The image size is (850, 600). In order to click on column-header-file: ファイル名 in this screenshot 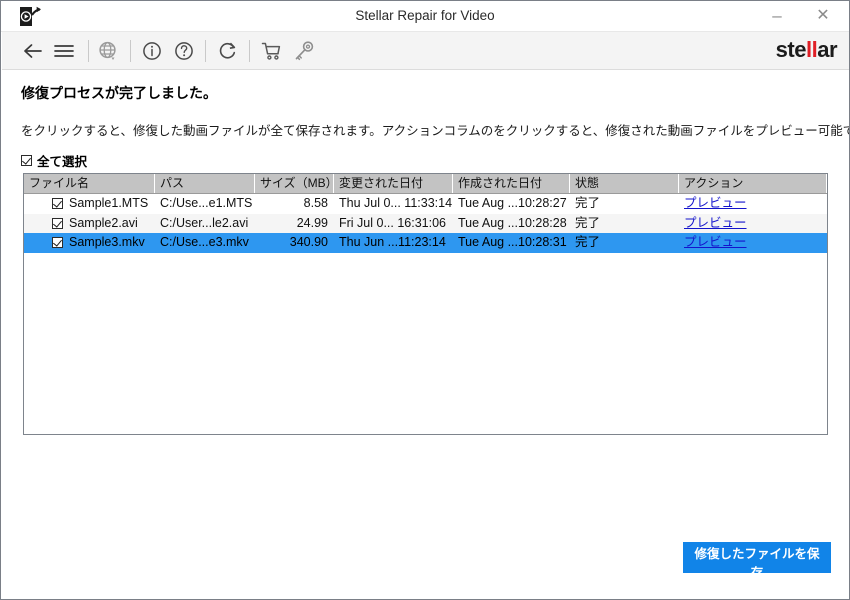, I will do `click(89, 183)`.